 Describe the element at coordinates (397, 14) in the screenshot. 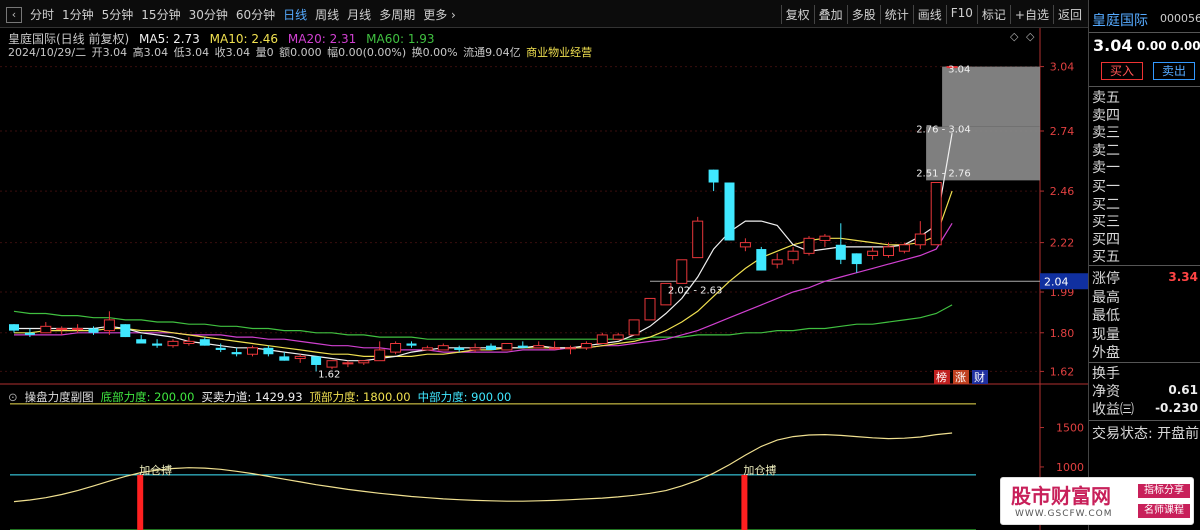

I see `period-tab-9: 多周期` at that location.